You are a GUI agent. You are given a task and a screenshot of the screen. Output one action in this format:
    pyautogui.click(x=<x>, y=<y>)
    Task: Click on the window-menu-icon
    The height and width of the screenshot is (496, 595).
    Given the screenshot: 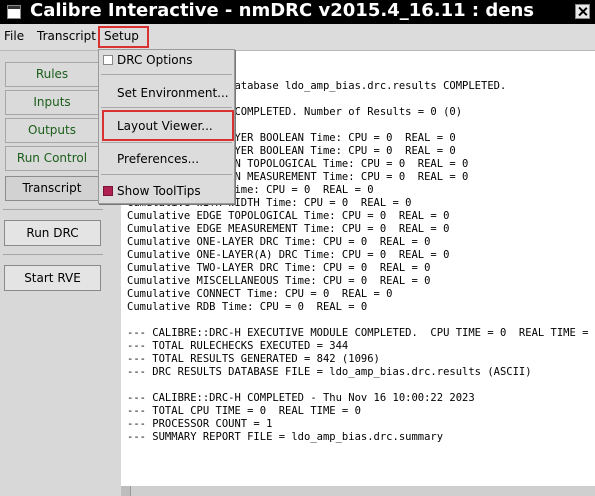 What is the action you would take?
    pyautogui.click(x=14, y=12)
    